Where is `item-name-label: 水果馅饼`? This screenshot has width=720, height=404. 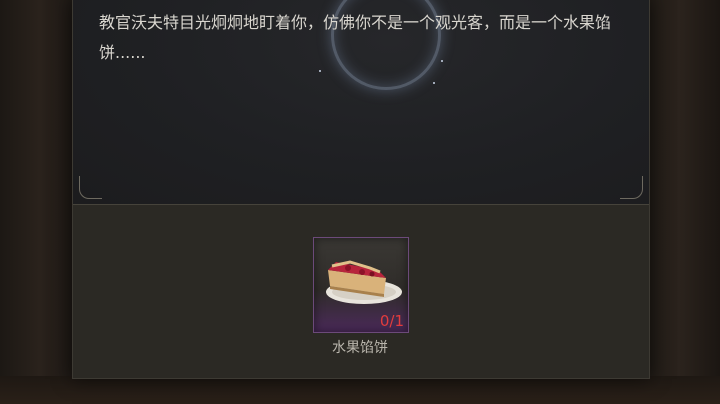 item-name-label: 水果馅饼 is located at coordinates (360, 348).